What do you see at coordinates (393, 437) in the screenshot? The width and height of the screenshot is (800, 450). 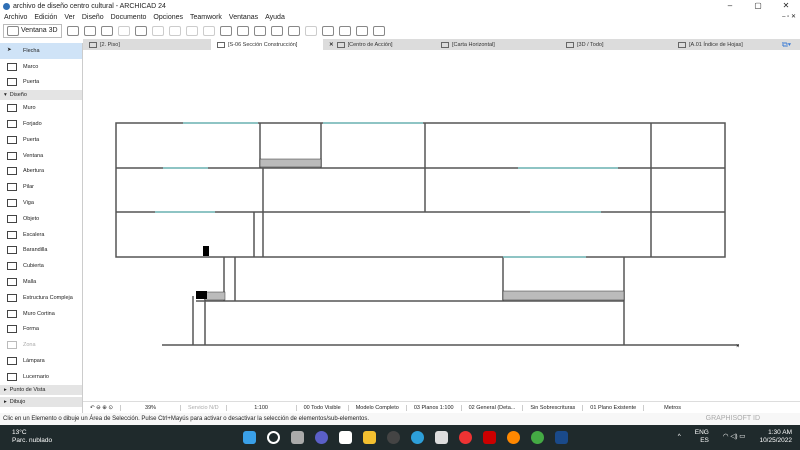 I see `dell-icon` at bounding box center [393, 437].